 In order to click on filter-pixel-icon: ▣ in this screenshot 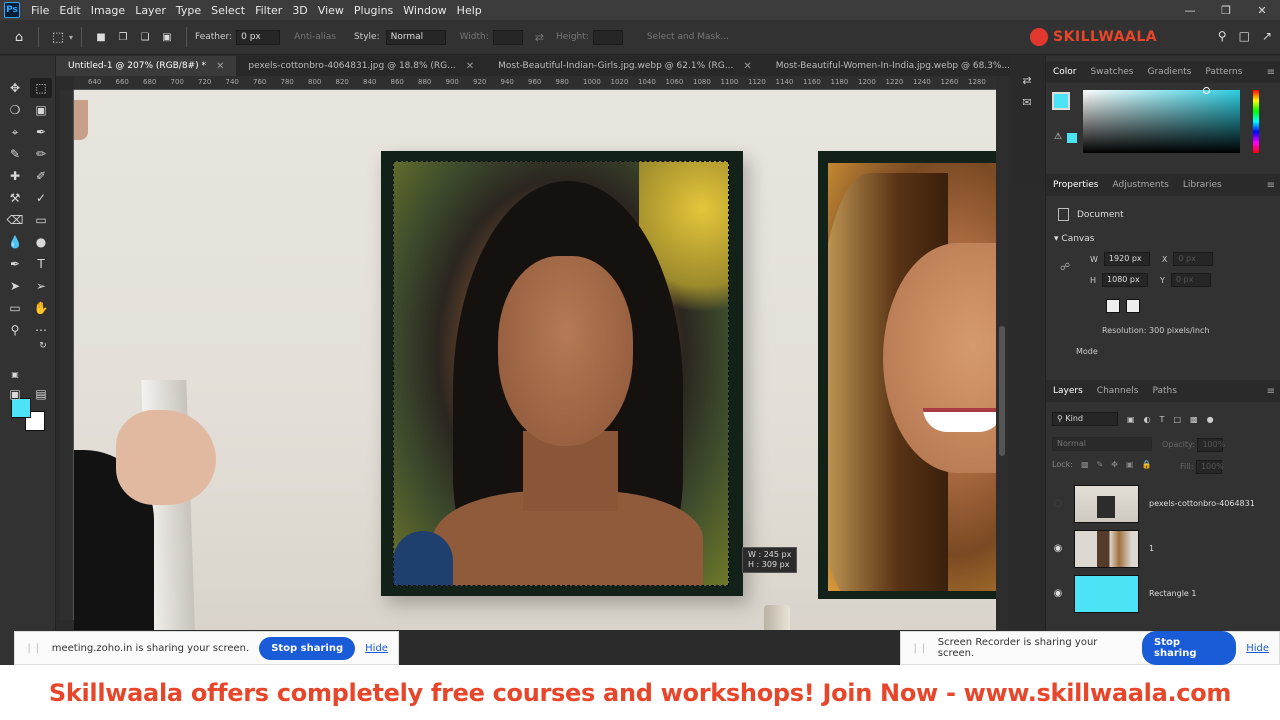, I will do `click(1131, 419)`.